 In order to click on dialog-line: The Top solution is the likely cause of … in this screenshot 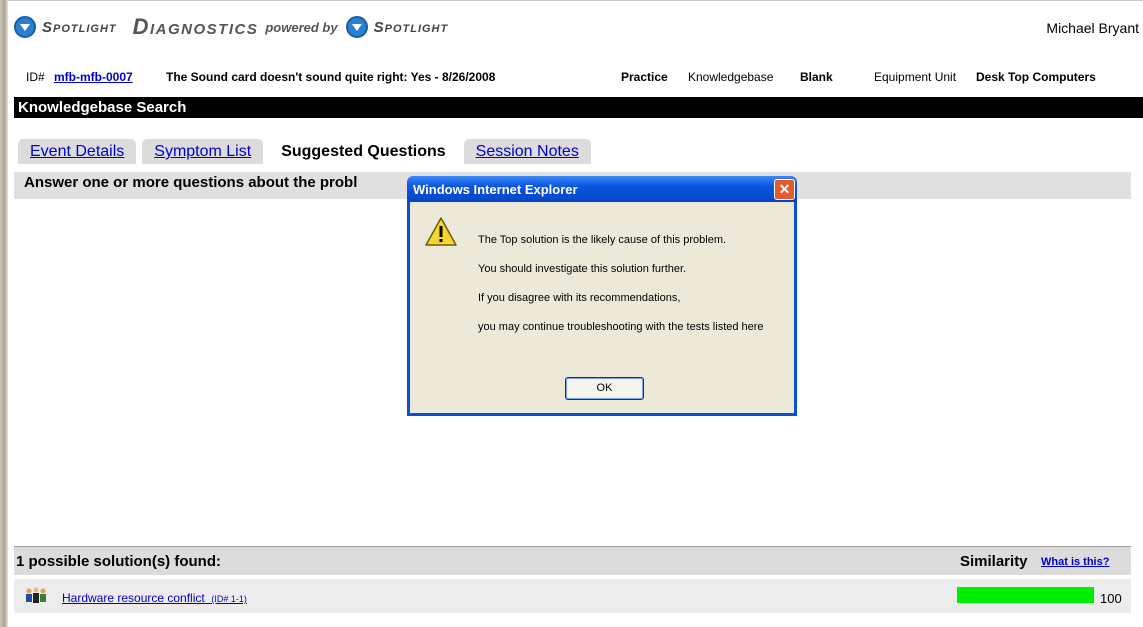, I will do `click(602, 240)`.